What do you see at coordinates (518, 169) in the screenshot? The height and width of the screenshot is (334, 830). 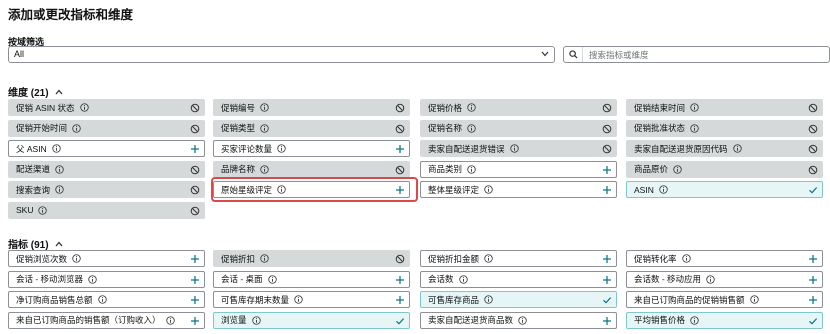 I see `dimensions-item: 商品类别` at bounding box center [518, 169].